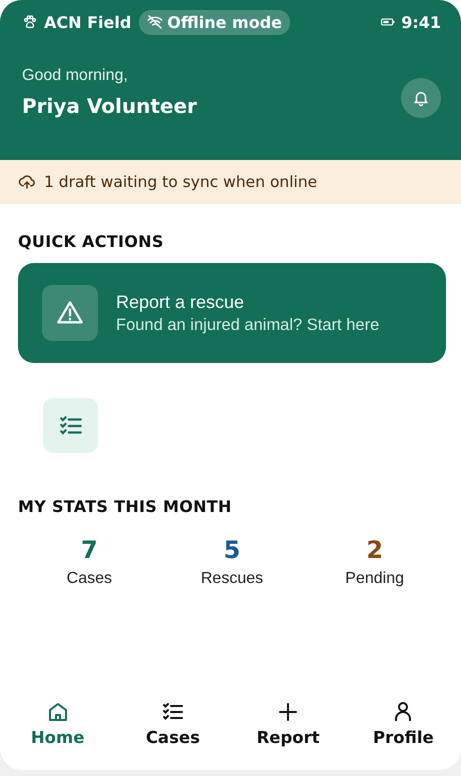  What do you see at coordinates (388, 22) in the screenshot?
I see `battery-icon` at bounding box center [388, 22].